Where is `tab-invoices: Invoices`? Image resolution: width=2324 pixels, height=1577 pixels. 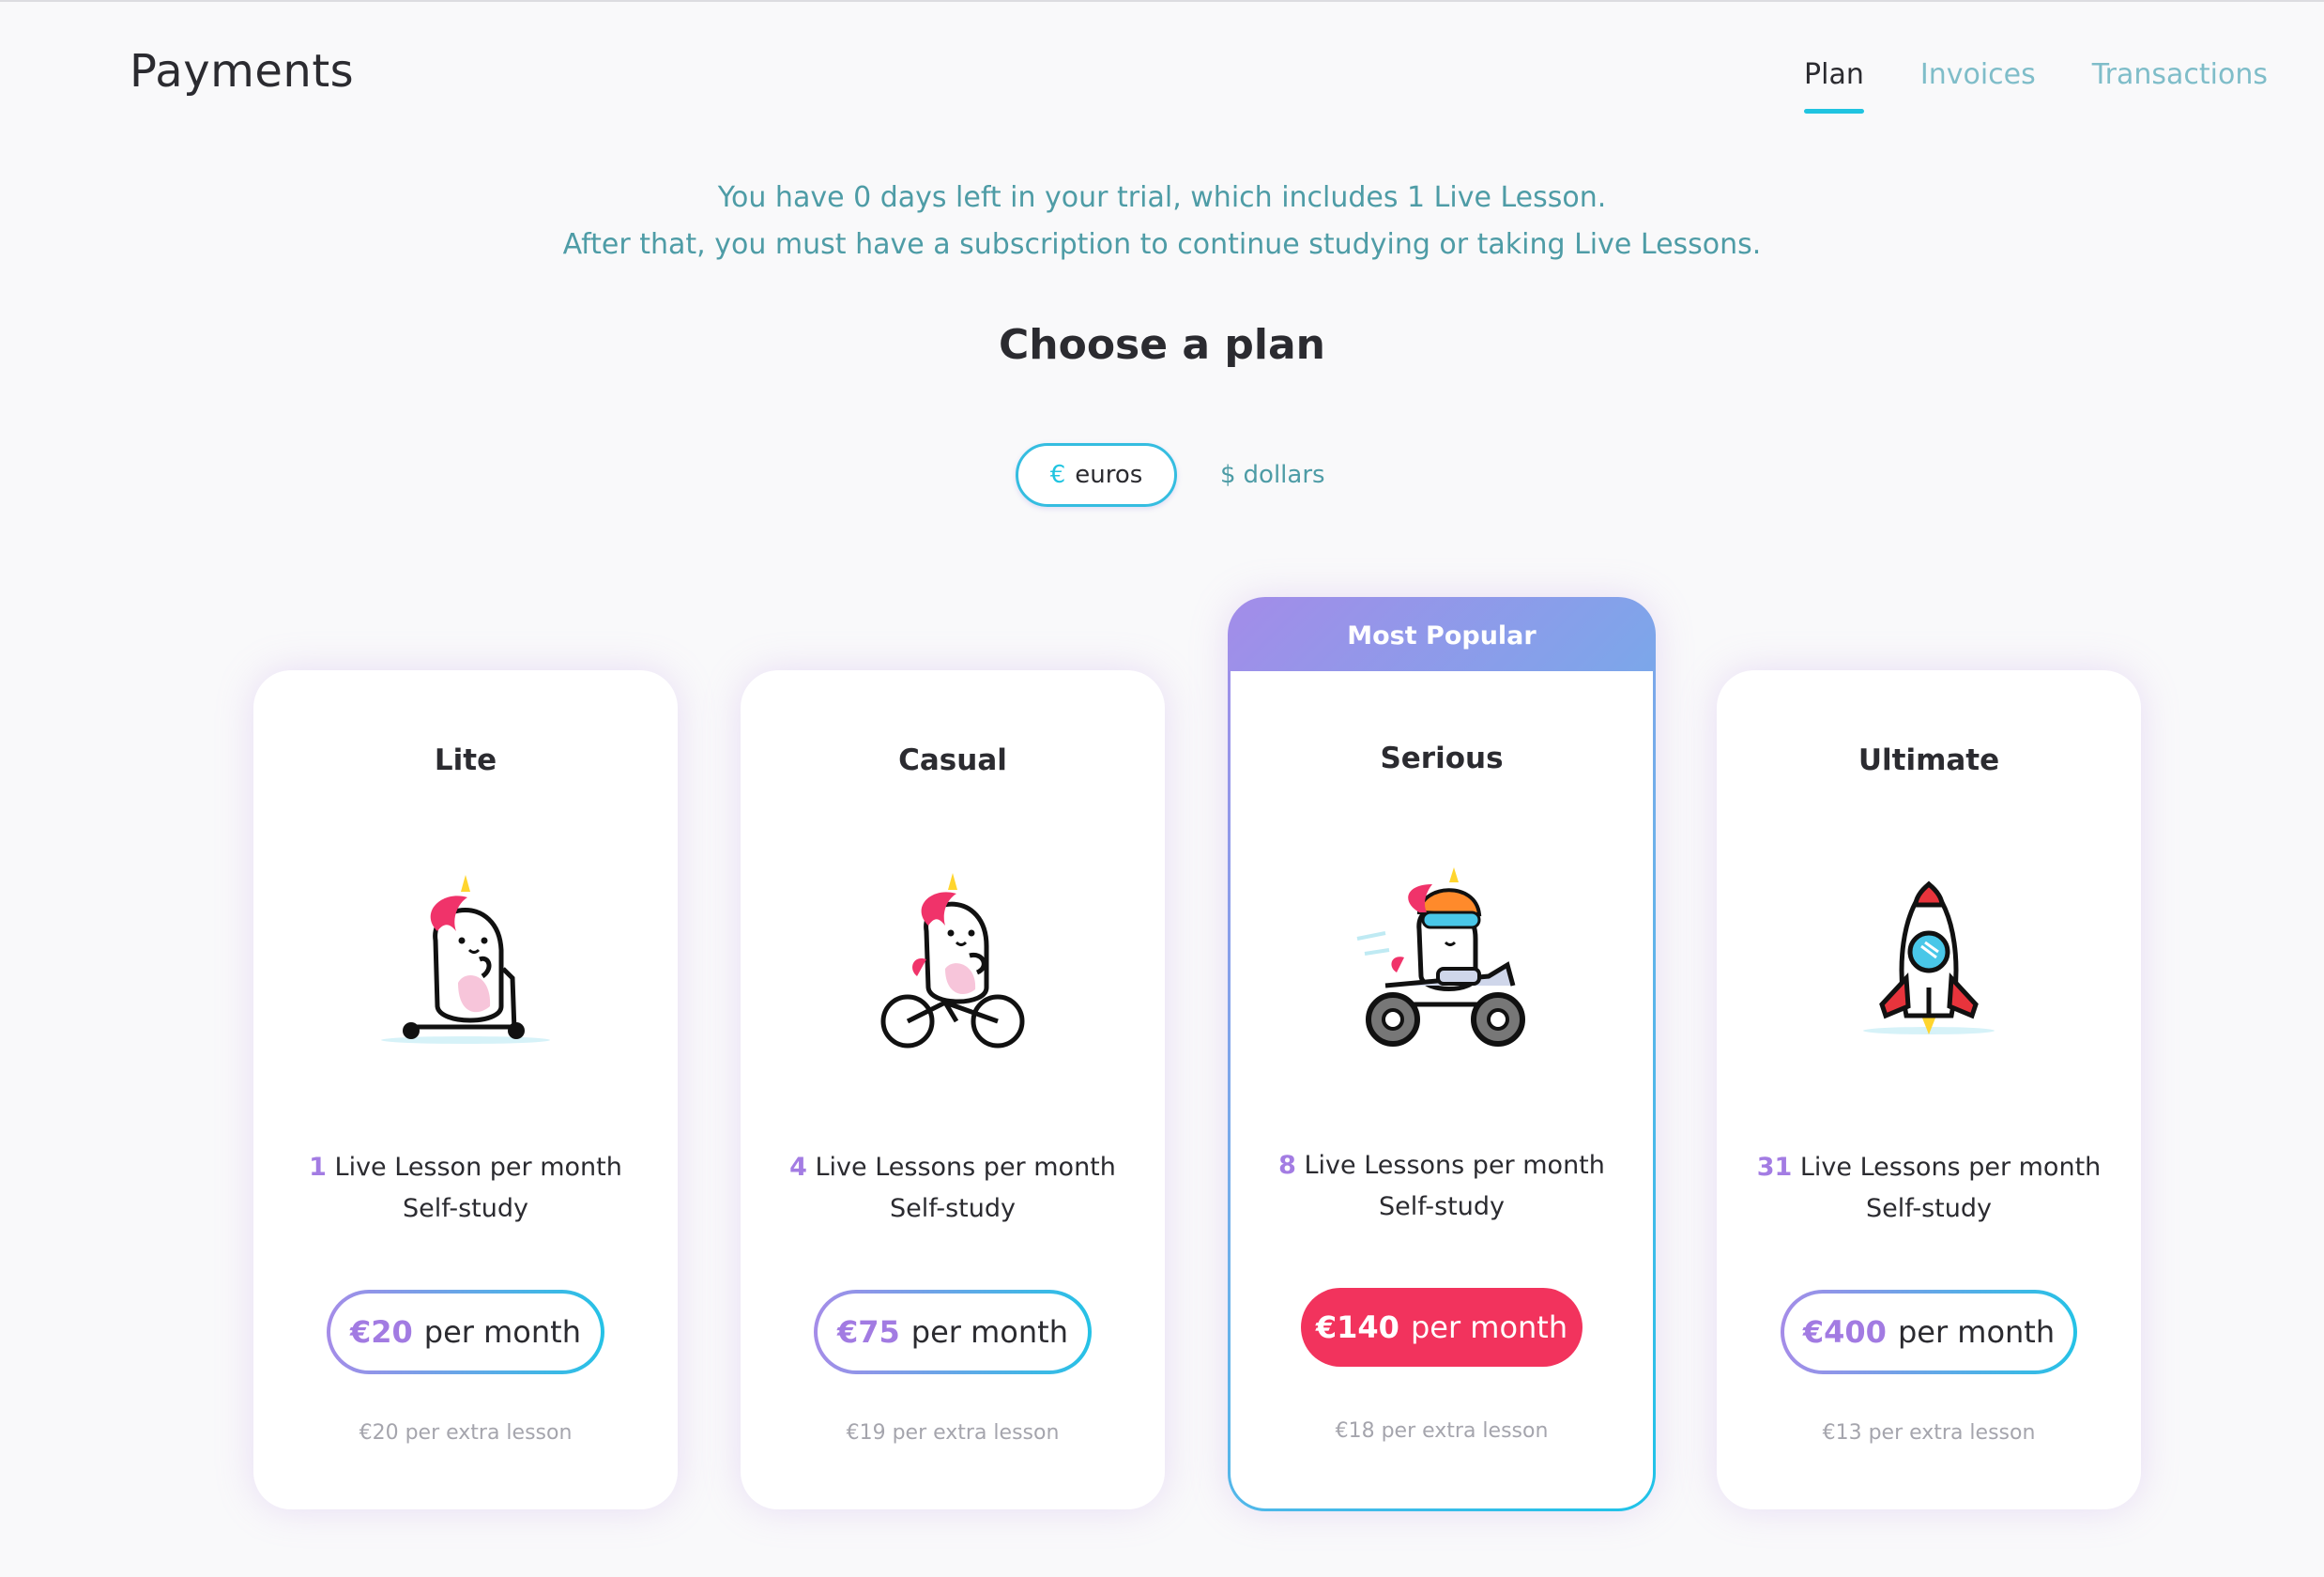
tab-invoices: Invoices is located at coordinates (1978, 83).